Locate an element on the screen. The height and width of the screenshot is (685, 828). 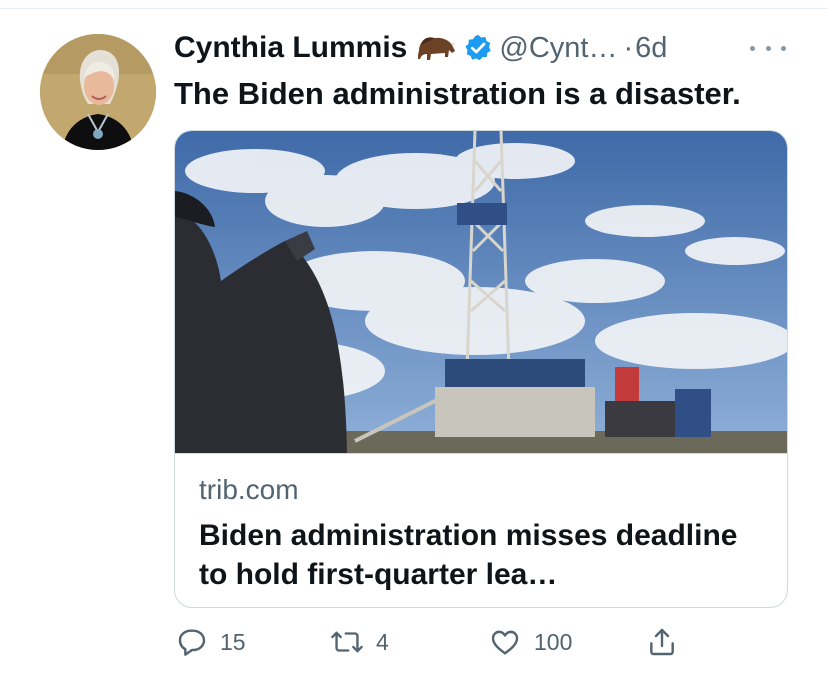
share-icon is located at coordinates (662, 642).